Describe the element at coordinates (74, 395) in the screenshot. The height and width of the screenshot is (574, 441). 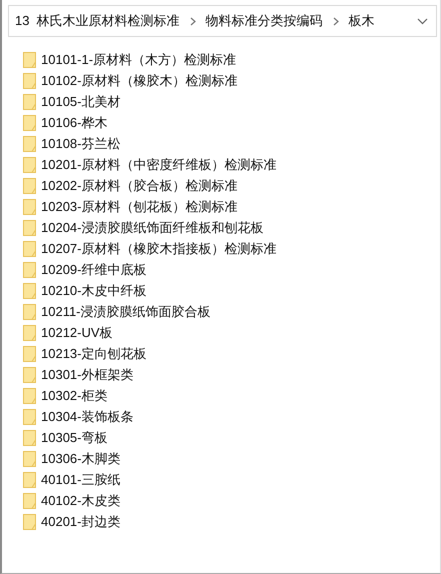
I see `folder-name: 10302-柜类` at that location.